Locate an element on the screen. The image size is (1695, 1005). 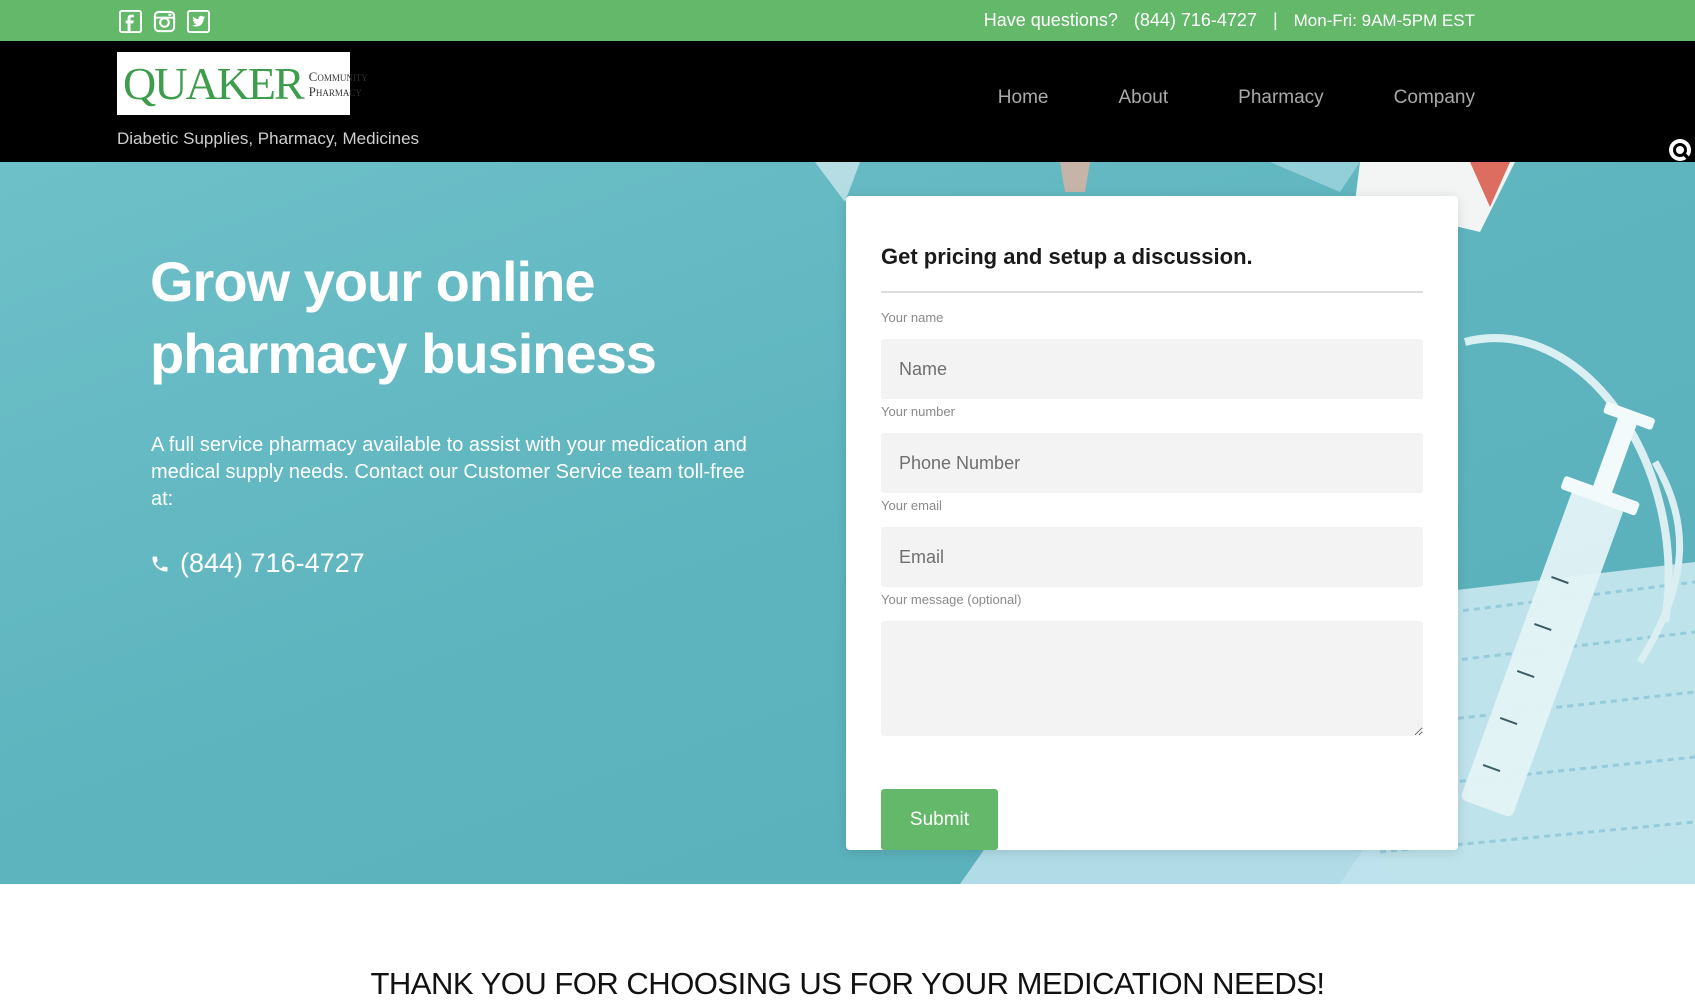
message-field is located at coordinates (1152, 678).